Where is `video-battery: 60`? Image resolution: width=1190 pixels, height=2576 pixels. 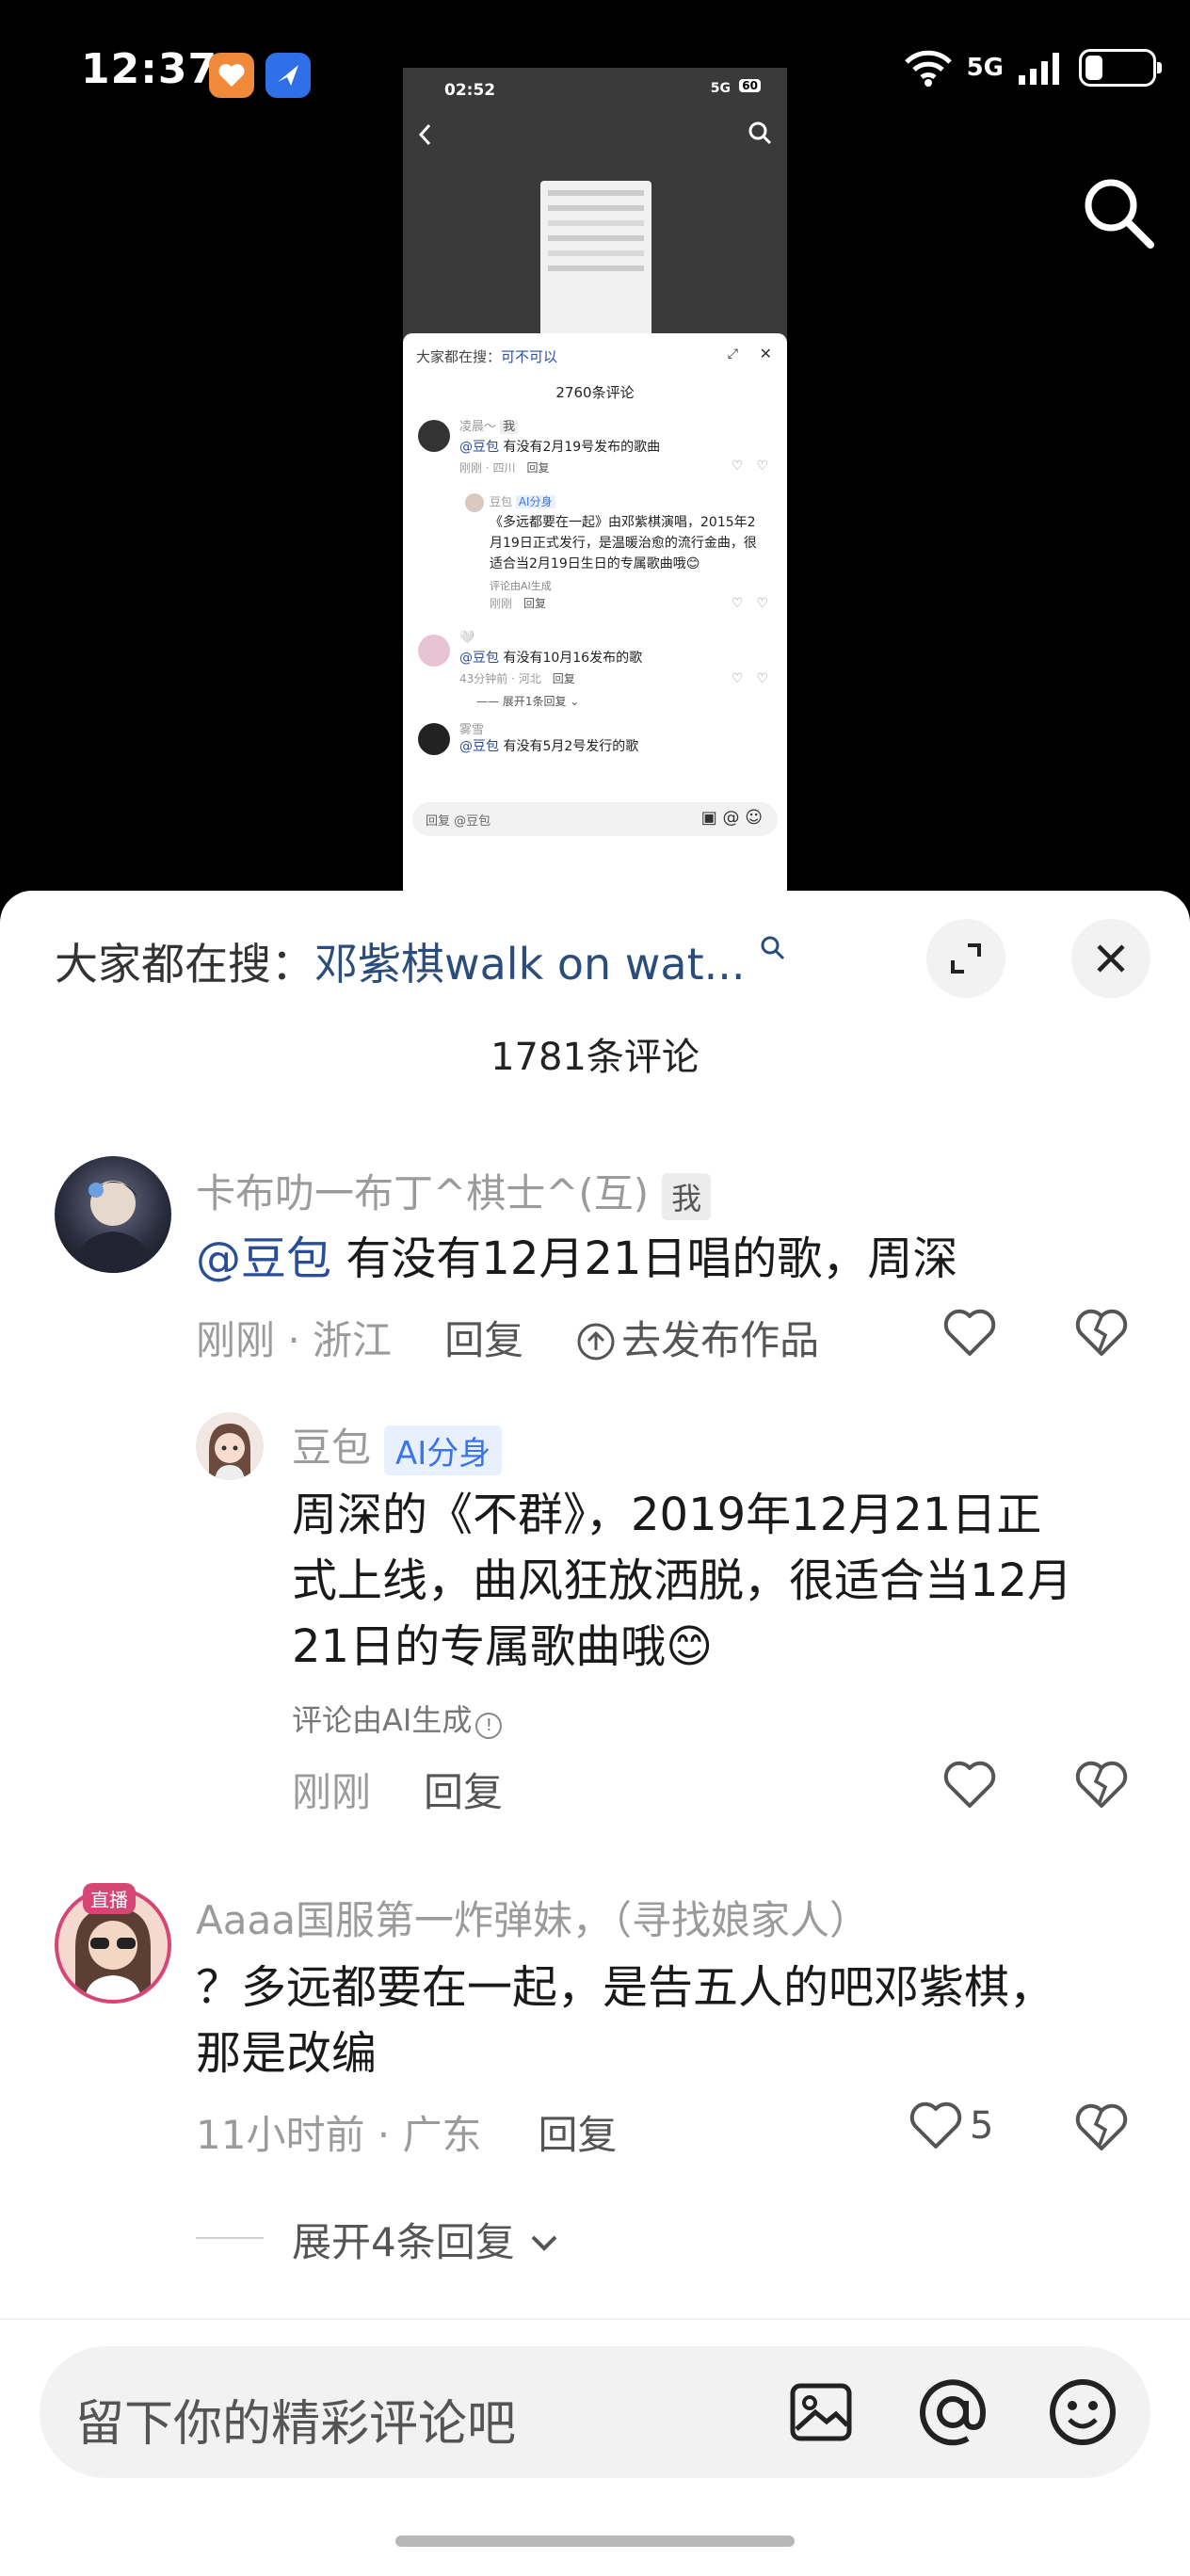 video-battery: 60 is located at coordinates (750, 85).